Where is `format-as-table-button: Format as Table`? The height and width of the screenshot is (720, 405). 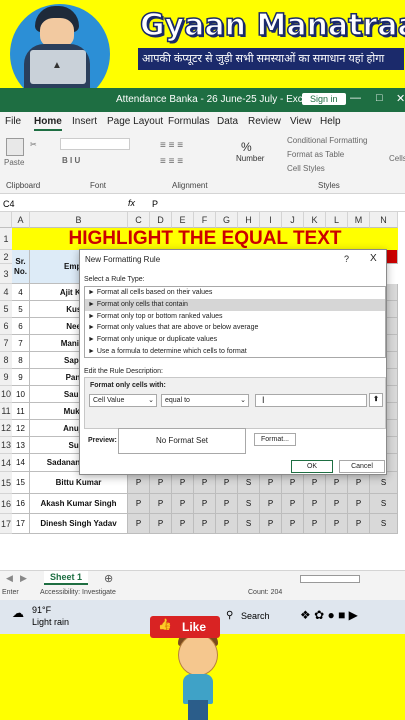
format-as-table-button: Format as Table is located at coordinates (315, 154).